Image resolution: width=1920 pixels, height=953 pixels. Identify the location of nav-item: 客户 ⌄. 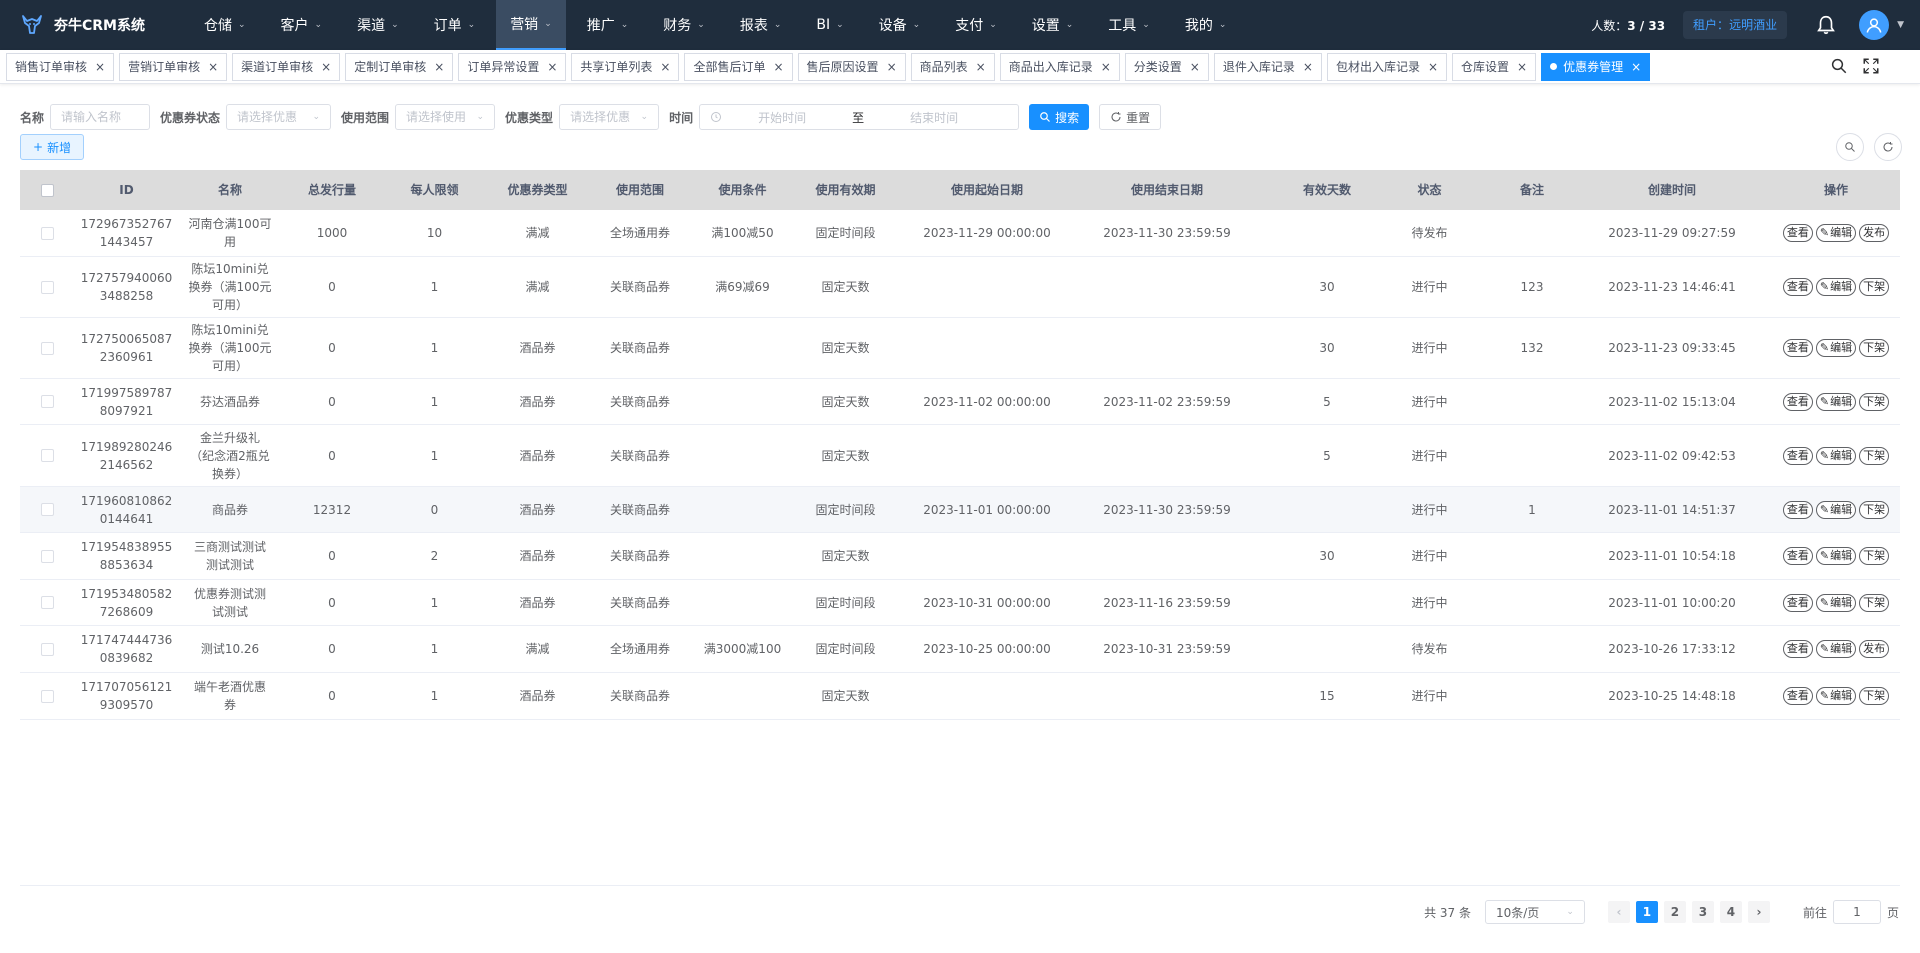
(302, 25).